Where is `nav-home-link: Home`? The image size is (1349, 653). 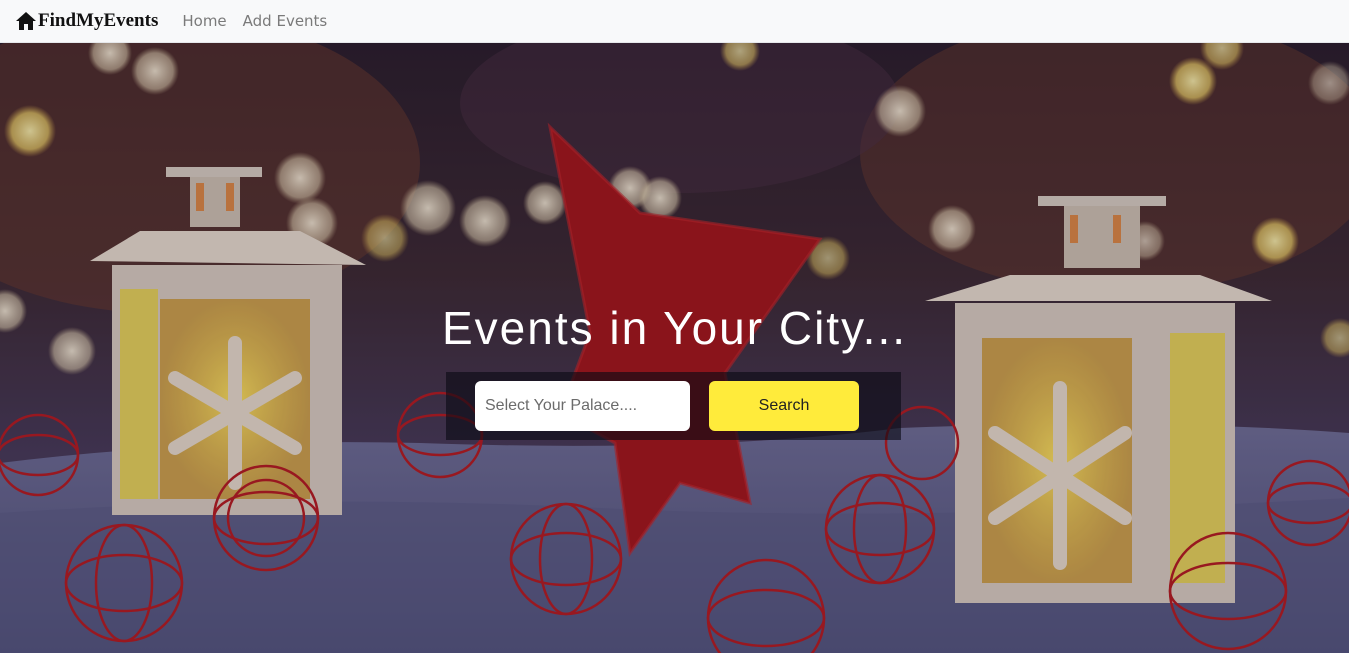
nav-home-link: Home is located at coordinates (204, 21).